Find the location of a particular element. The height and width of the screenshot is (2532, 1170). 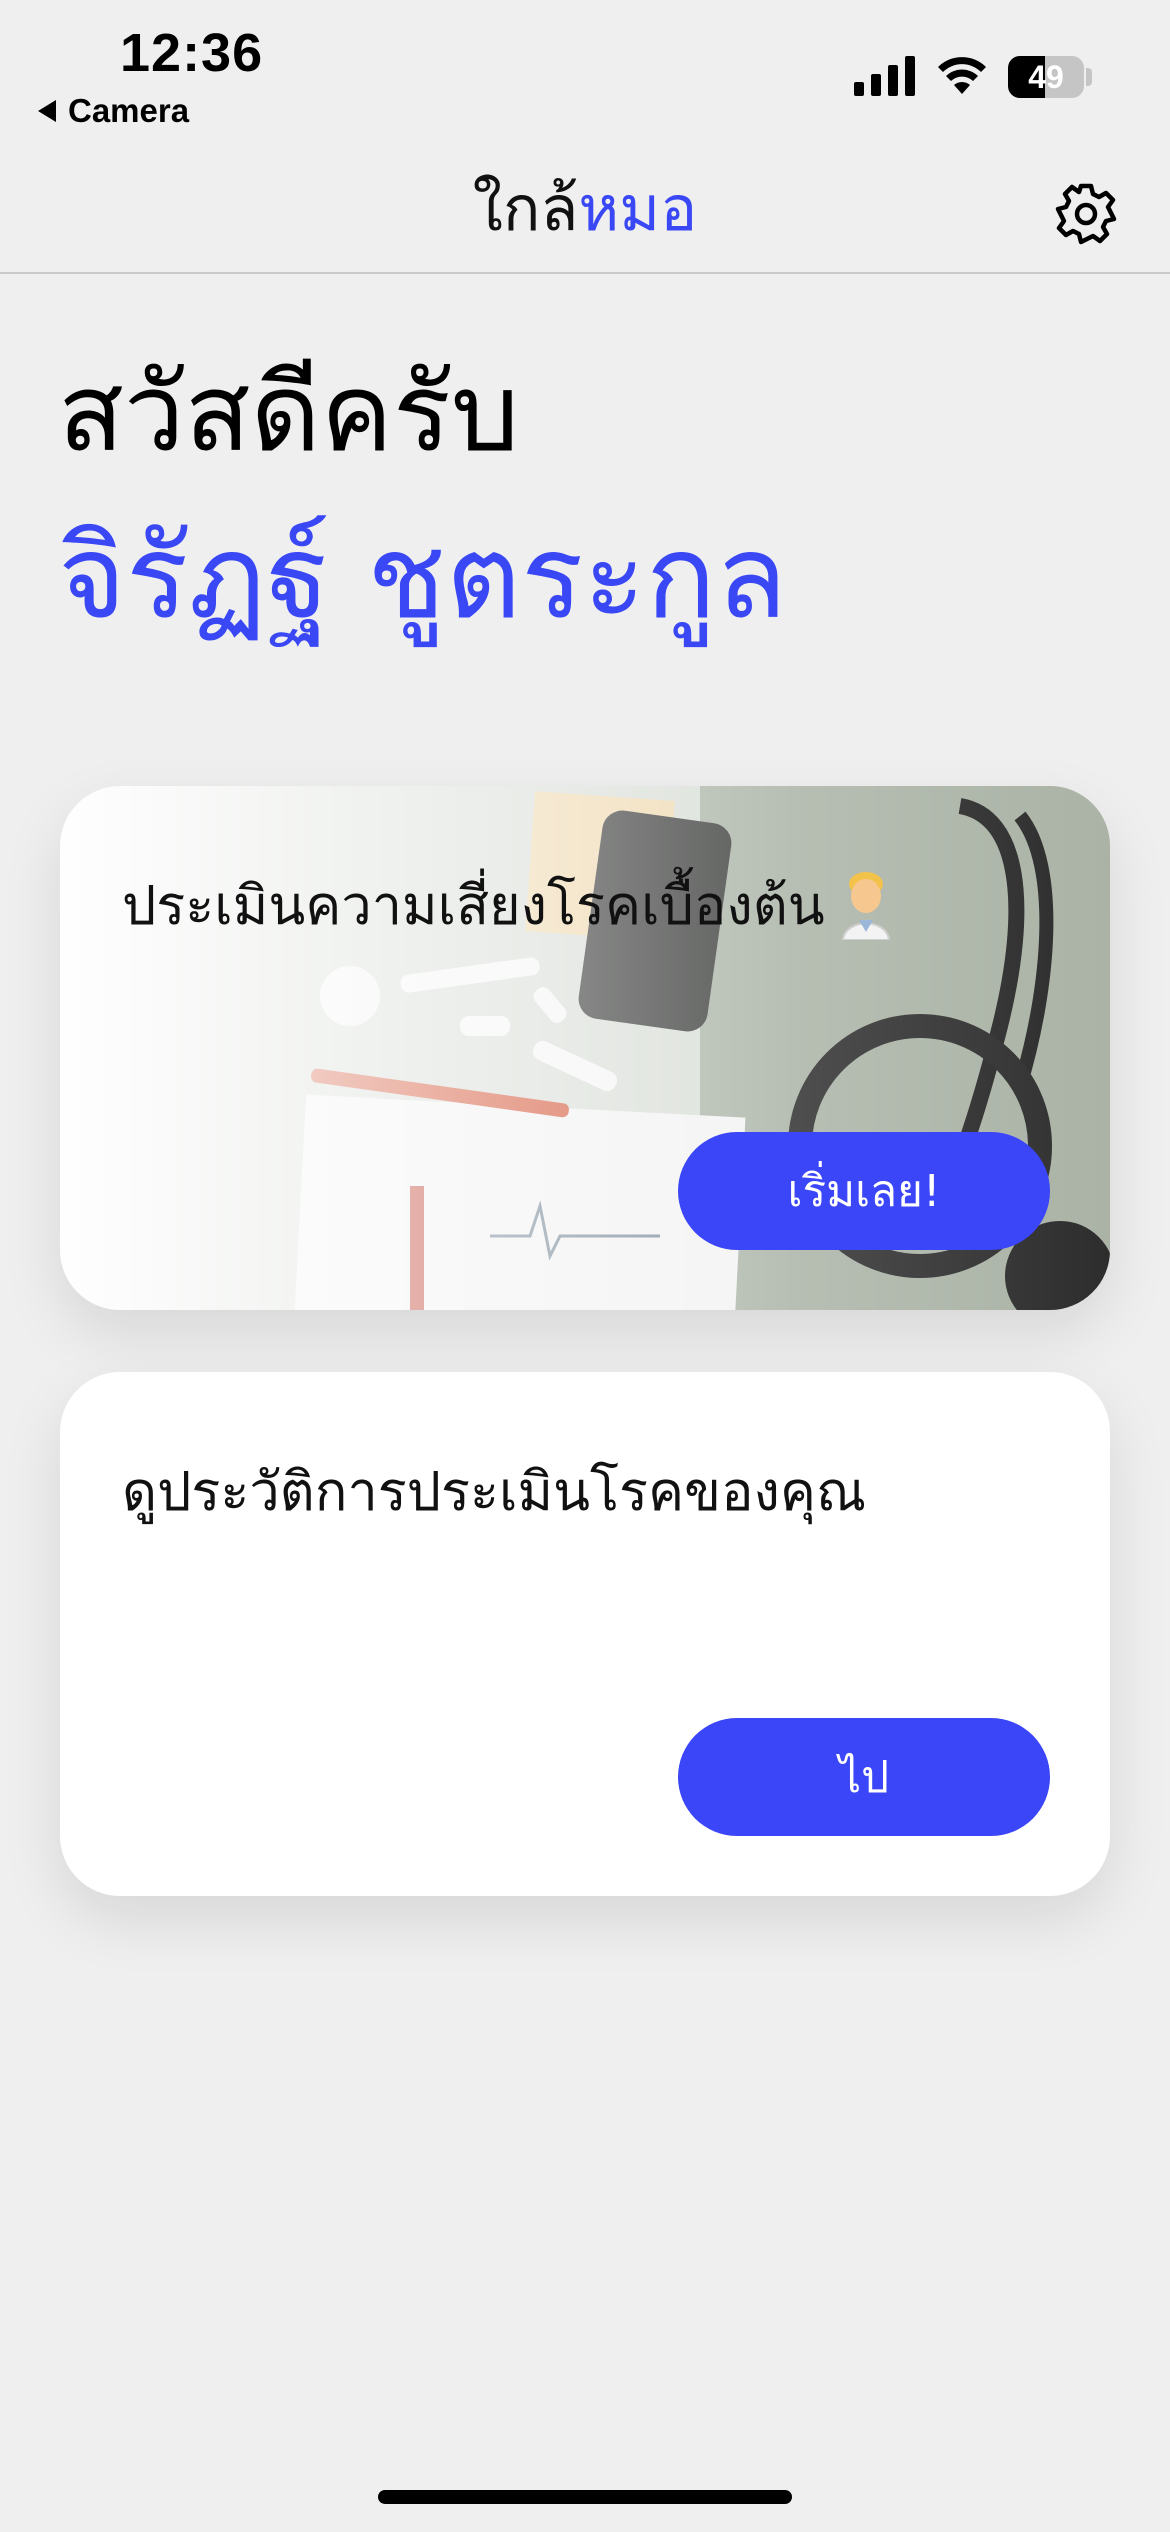

navigation-bar: ใกล้หมอ is located at coordinates (585, 202).